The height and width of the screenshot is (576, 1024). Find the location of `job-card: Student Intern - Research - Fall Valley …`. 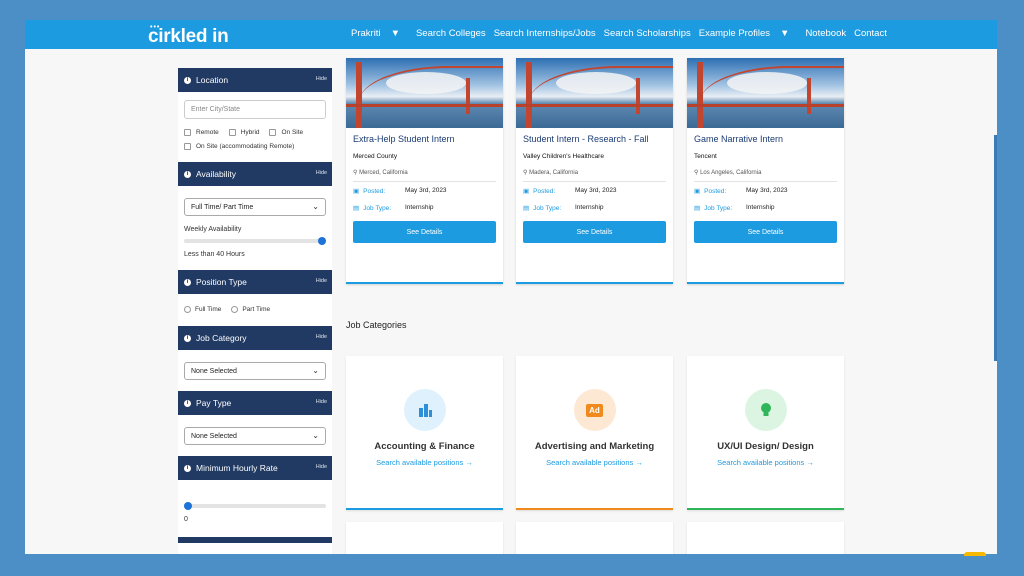

job-card: Student Intern - Research - Fall Valley … is located at coordinates (594, 171).